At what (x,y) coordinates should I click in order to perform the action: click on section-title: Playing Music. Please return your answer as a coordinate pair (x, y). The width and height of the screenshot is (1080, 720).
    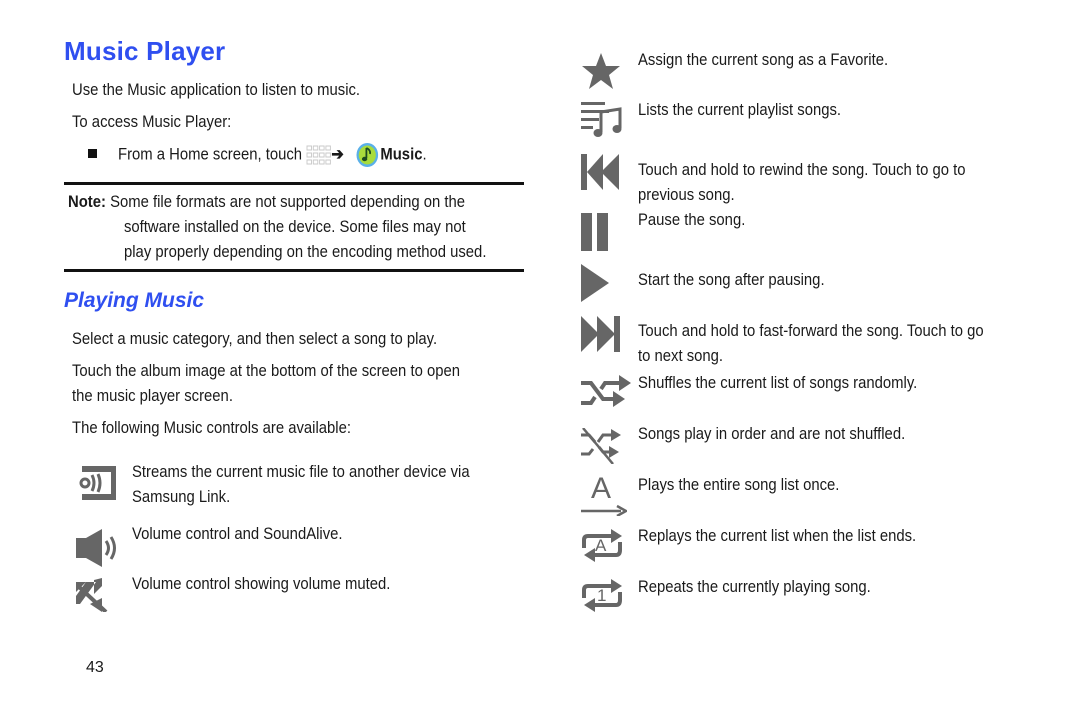
    Looking at the image, I should click on (134, 300).